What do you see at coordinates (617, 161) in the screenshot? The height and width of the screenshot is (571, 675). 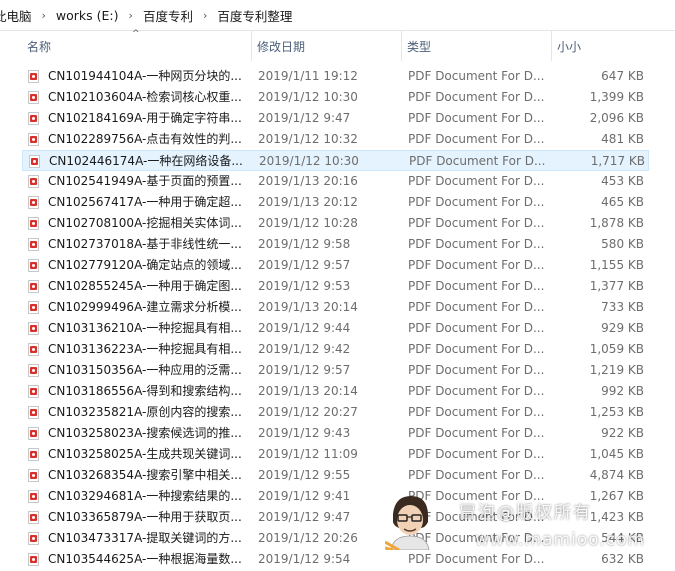 I see `file-size: 1,717 KB` at bounding box center [617, 161].